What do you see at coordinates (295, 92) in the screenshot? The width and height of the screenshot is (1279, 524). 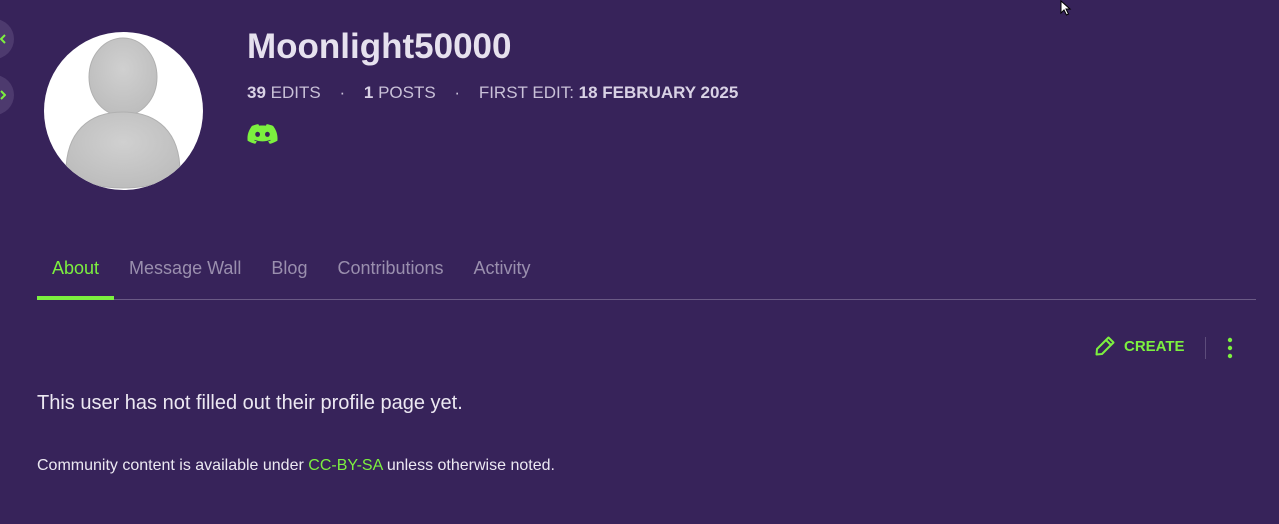 I see `edits-label: EDITS` at bounding box center [295, 92].